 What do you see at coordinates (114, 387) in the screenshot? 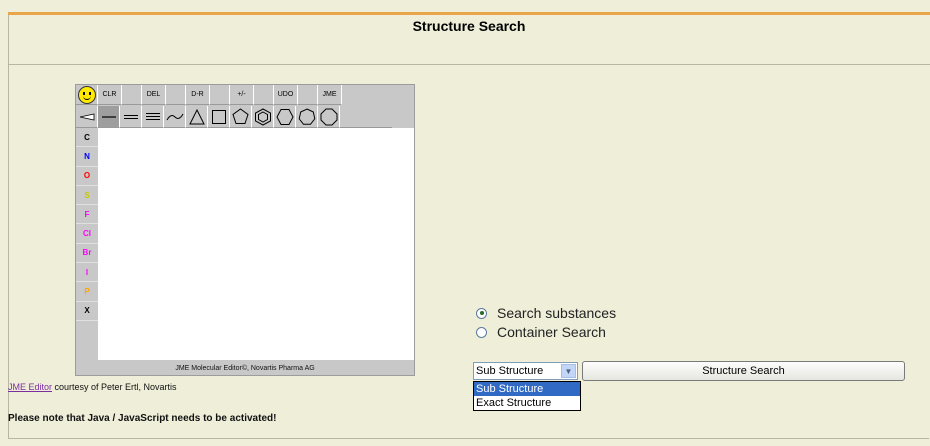
I see `credit-text: courtesy of Peter Ertl, Novartis` at bounding box center [114, 387].